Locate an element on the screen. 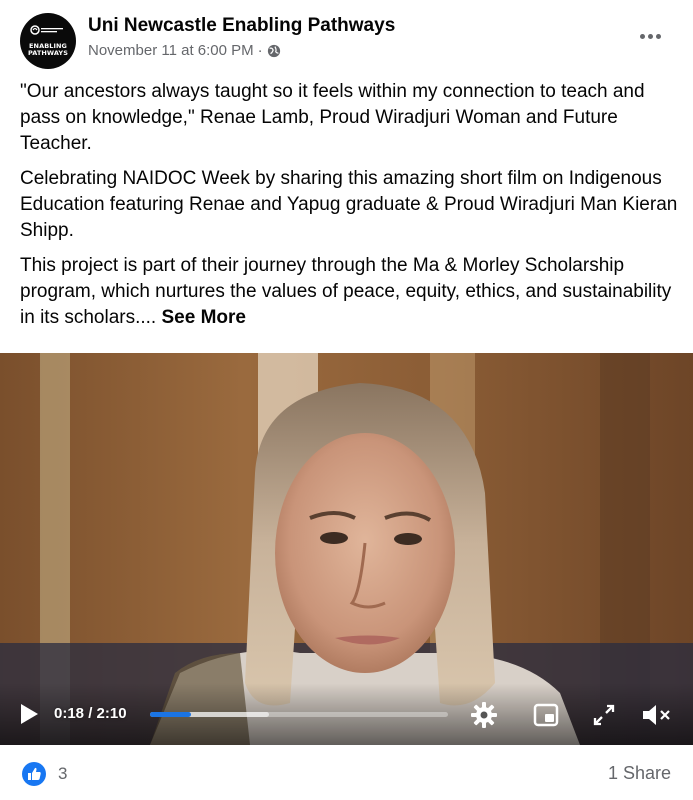 This screenshot has height=800, width=693. globe-icon is located at coordinates (273, 50).